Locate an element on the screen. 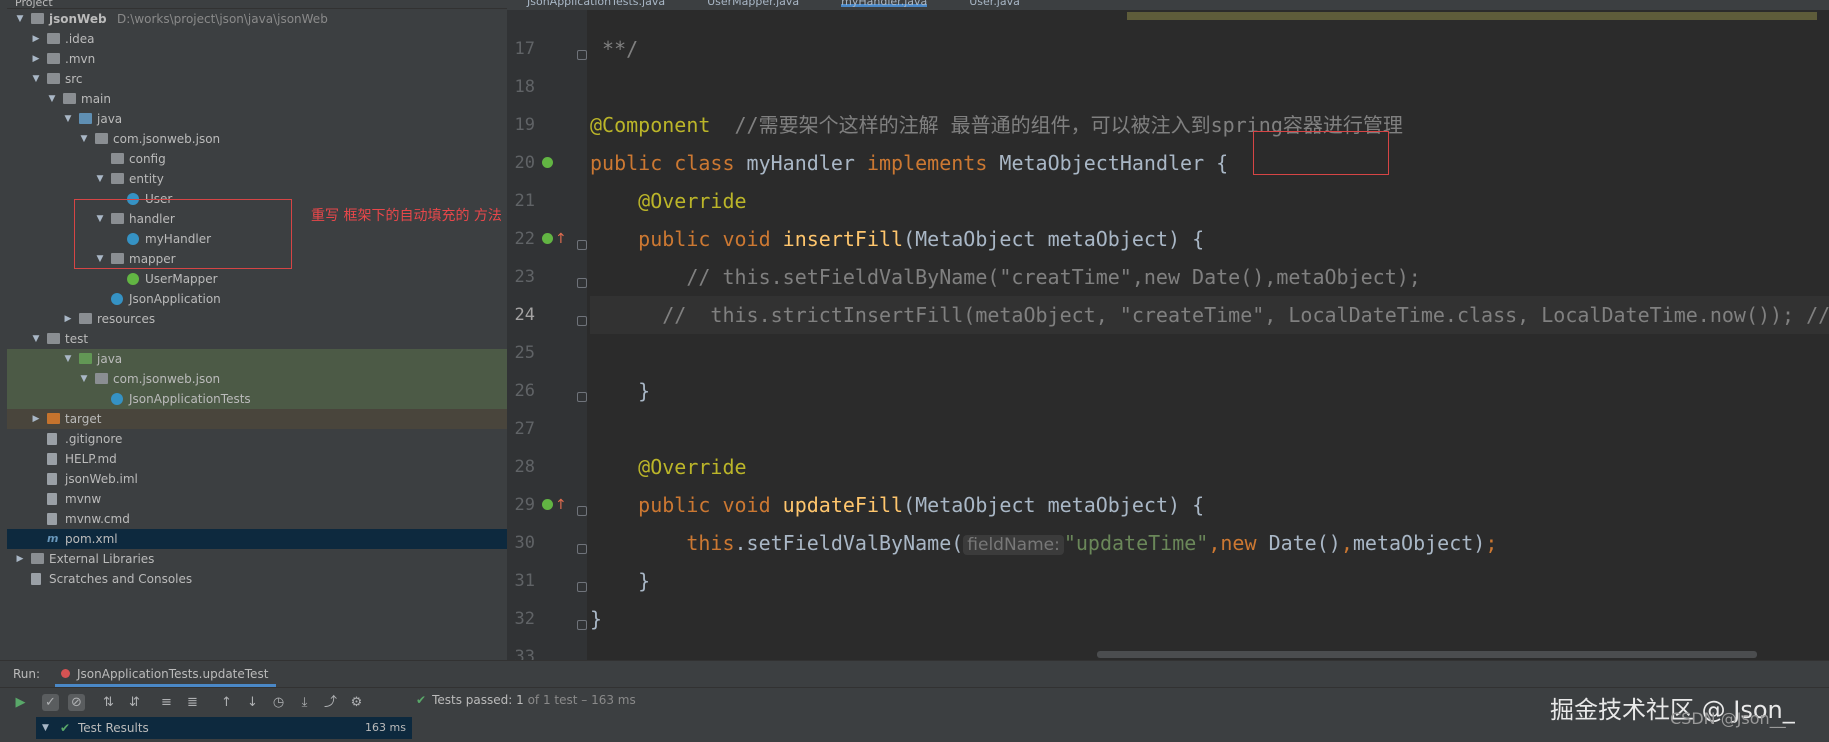 The image size is (1829, 742). expand-all-icon: ≡ is located at coordinates (166, 702).